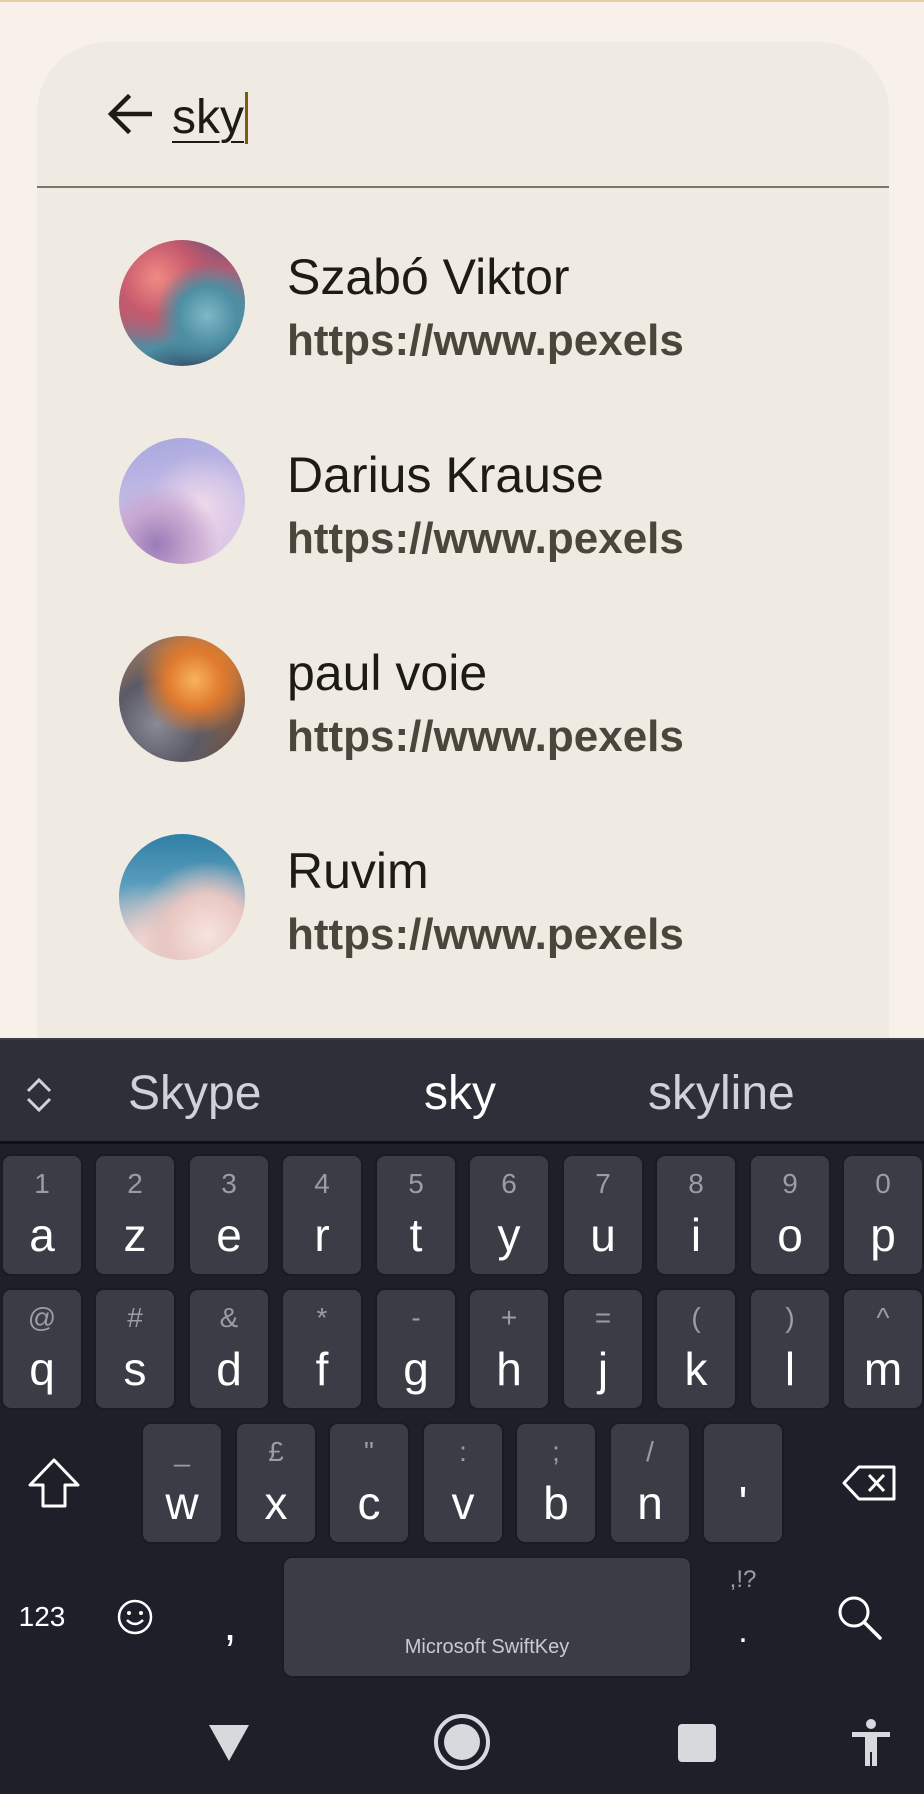 Image resolution: width=924 pixels, height=1794 pixels. I want to click on key-j: = j, so click(603, 1349).